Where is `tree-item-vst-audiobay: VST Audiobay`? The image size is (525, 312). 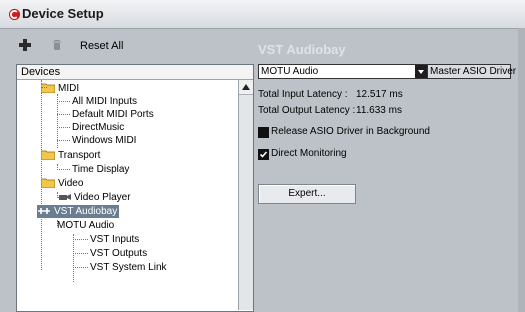
tree-item-vst-audiobay: VST Audiobay is located at coordinates (78, 211).